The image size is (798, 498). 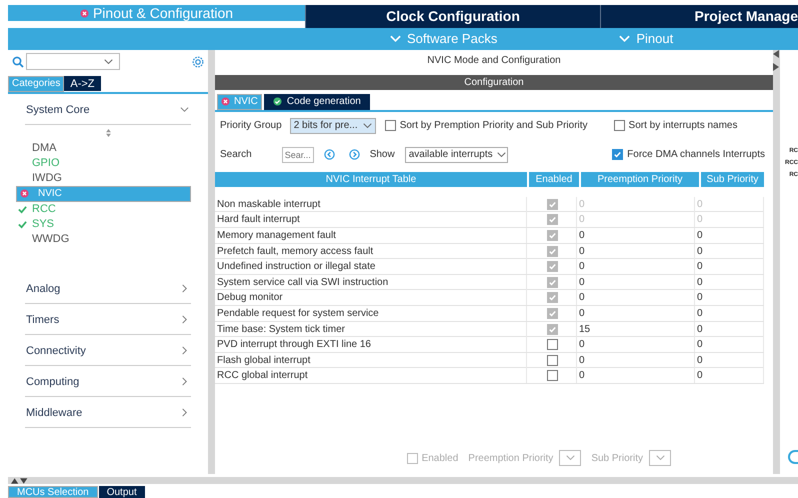 I want to click on field-label: Priority Group, so click(x=251, y=126).